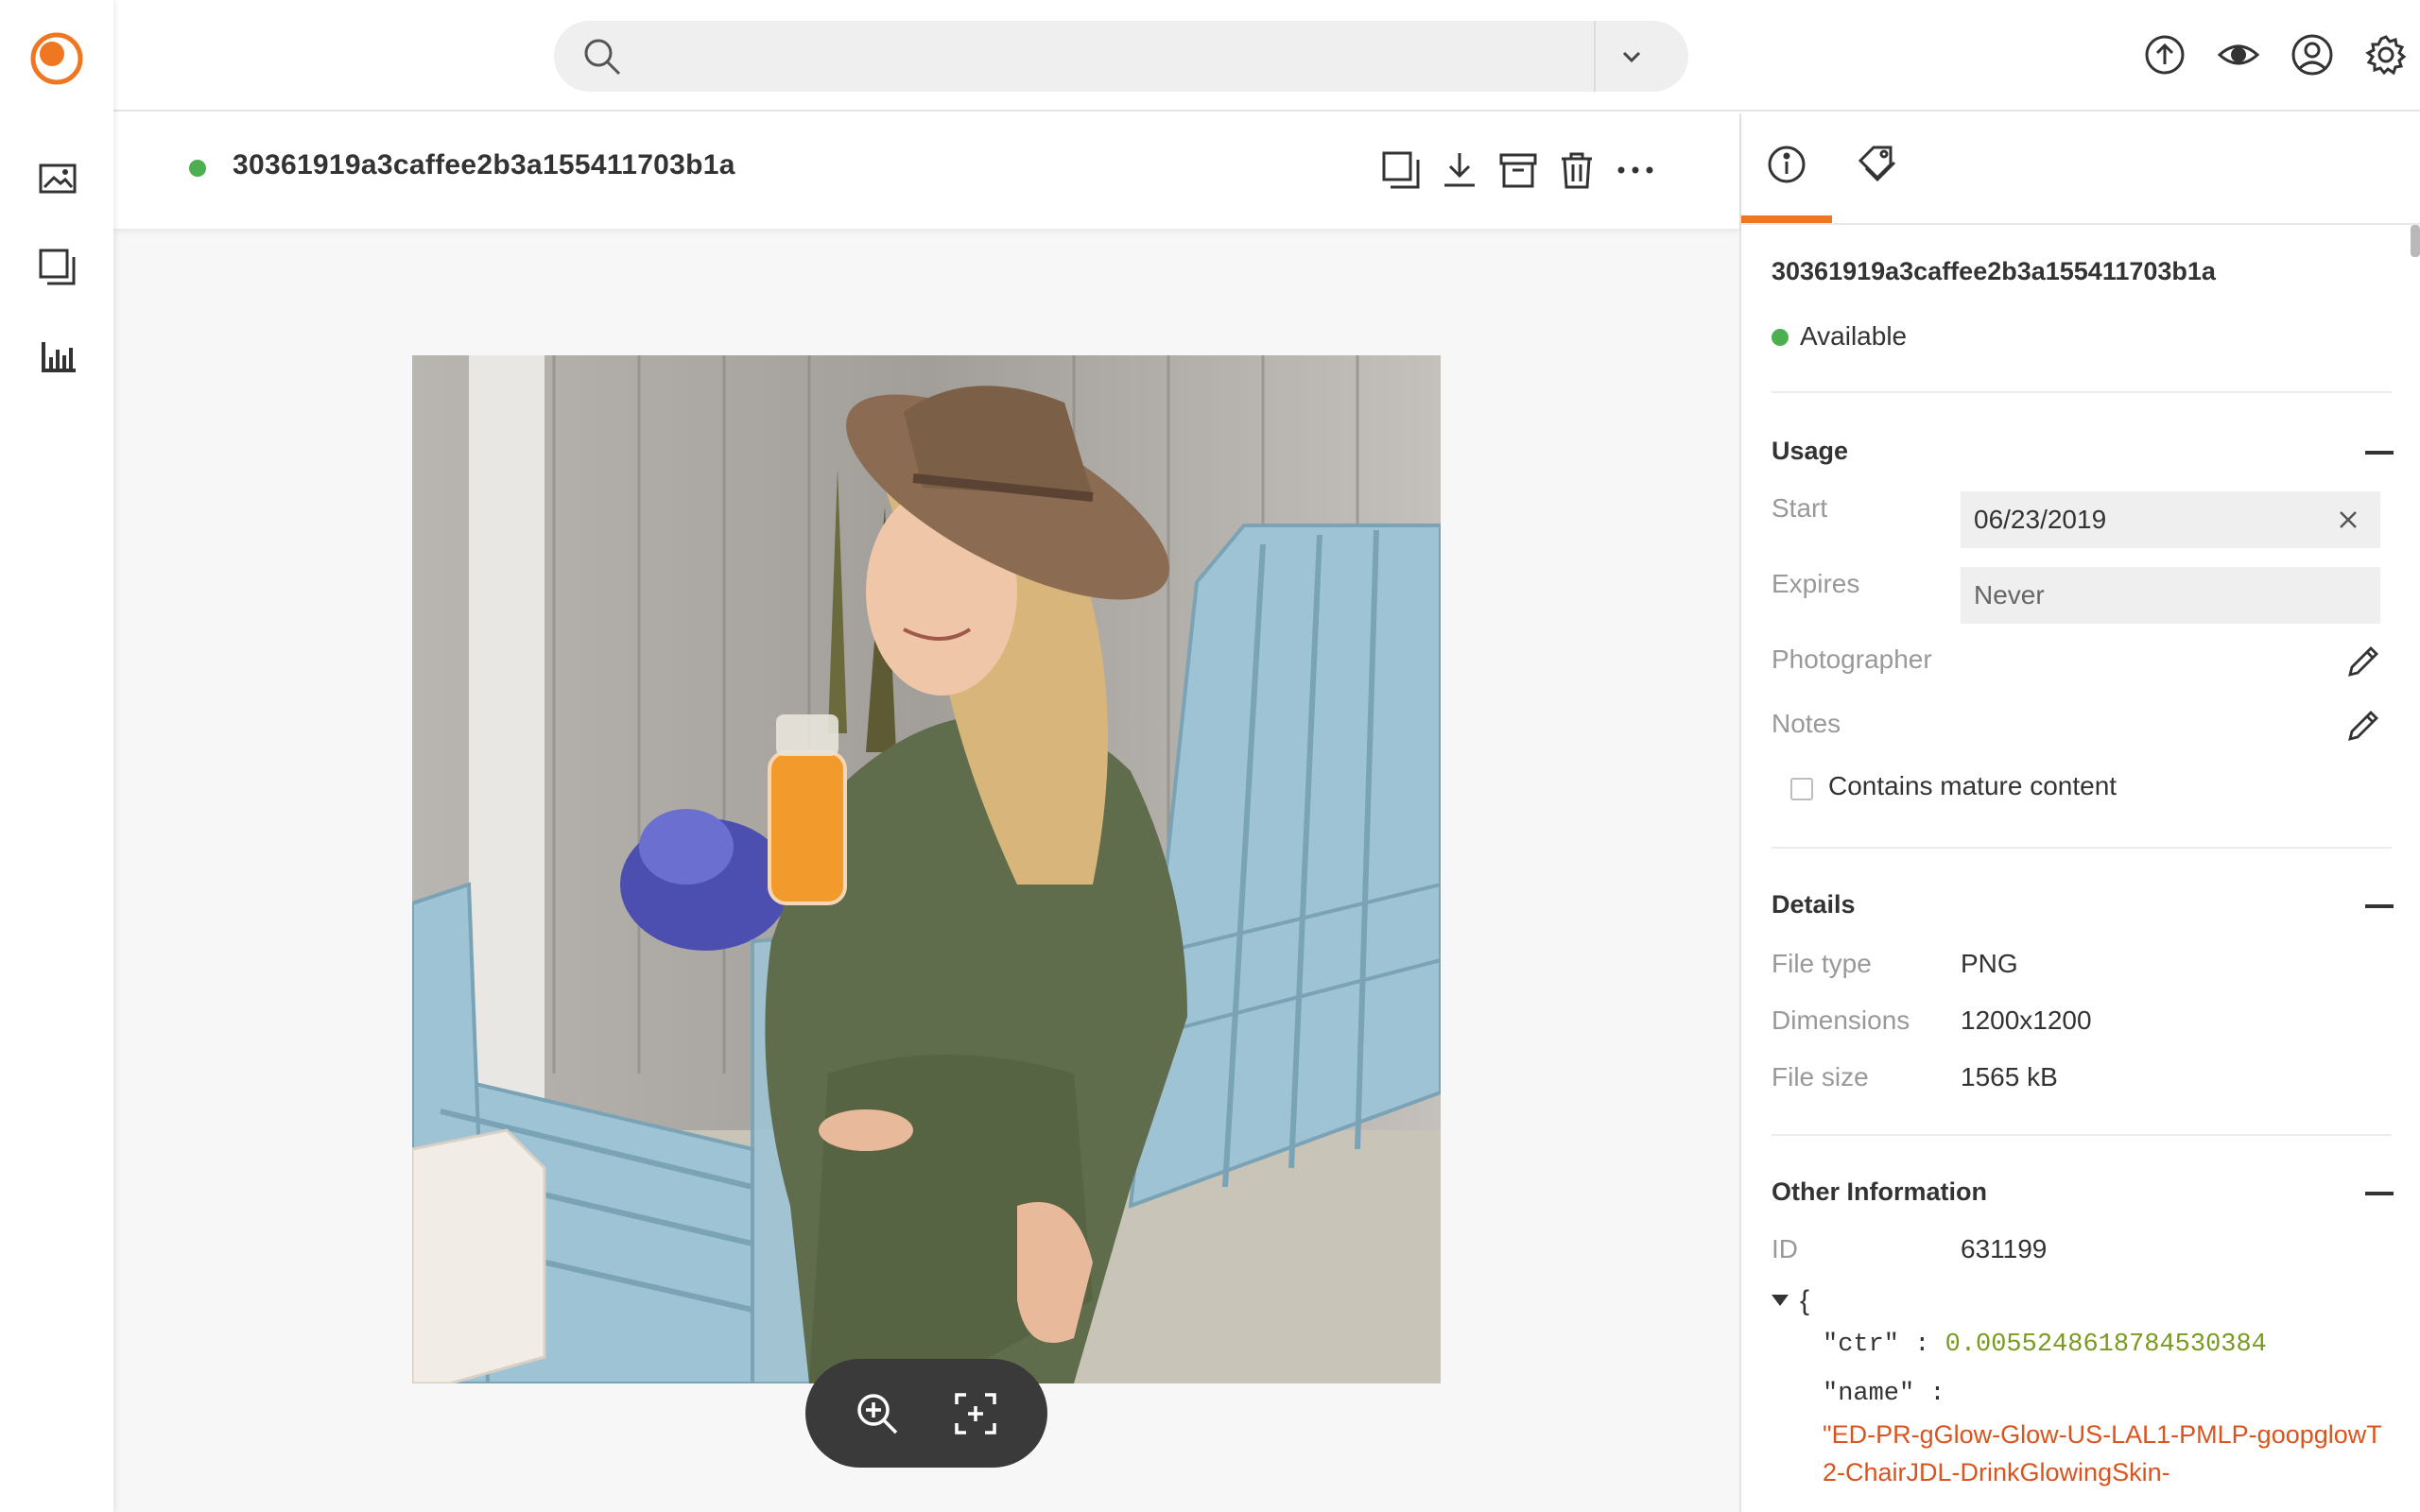 The image size is (2420, 1512). What do you see at coordinates (2380, 453) in the screenshot?
I see `collapse-usage-icon` at bounding box center [2380, 453].